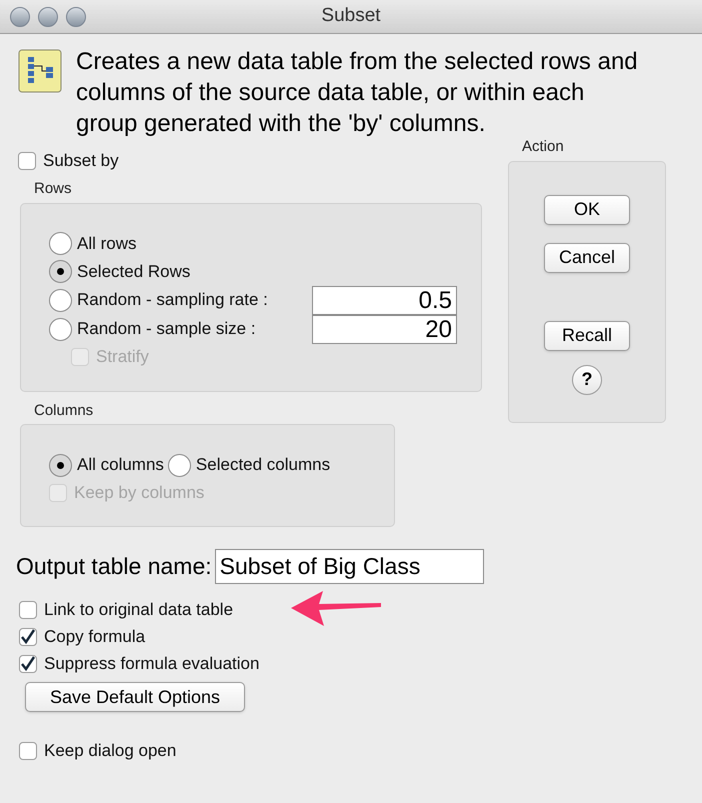  What do you see at coordinates (40, 71) in the screenshot?
I see `subset-icon` at bounding box center [40, 71].